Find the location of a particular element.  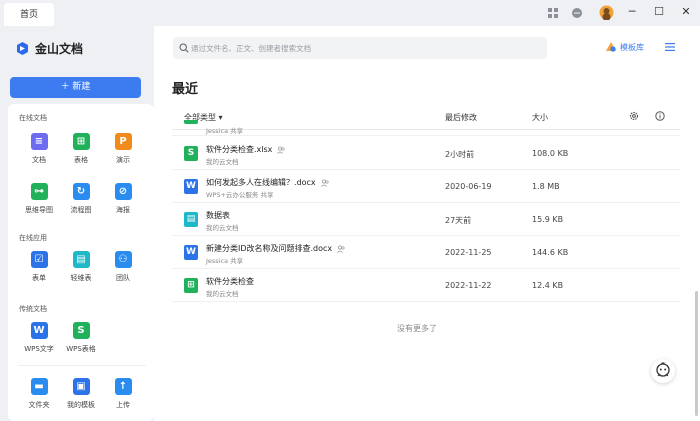

create-doc: ≡ 文档 is located at coordinates (39, 149).